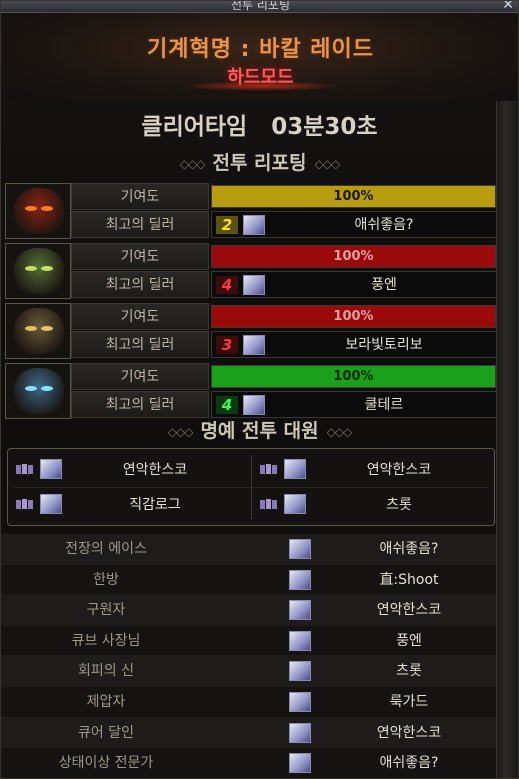 This screenshot has height=779, width=519. What do you see at coordinates (507, 439) in the screenshot?
I see `side-frame` at bounding box center [507, 439].